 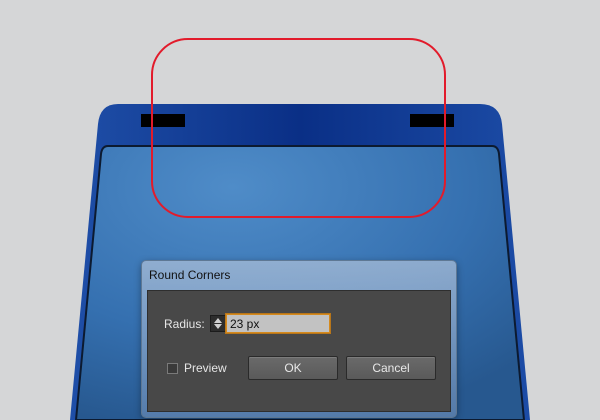 What do you see at coordinates (163, 120) in the screenshot?
I see `left-slot` at bounding box center [163, 120].